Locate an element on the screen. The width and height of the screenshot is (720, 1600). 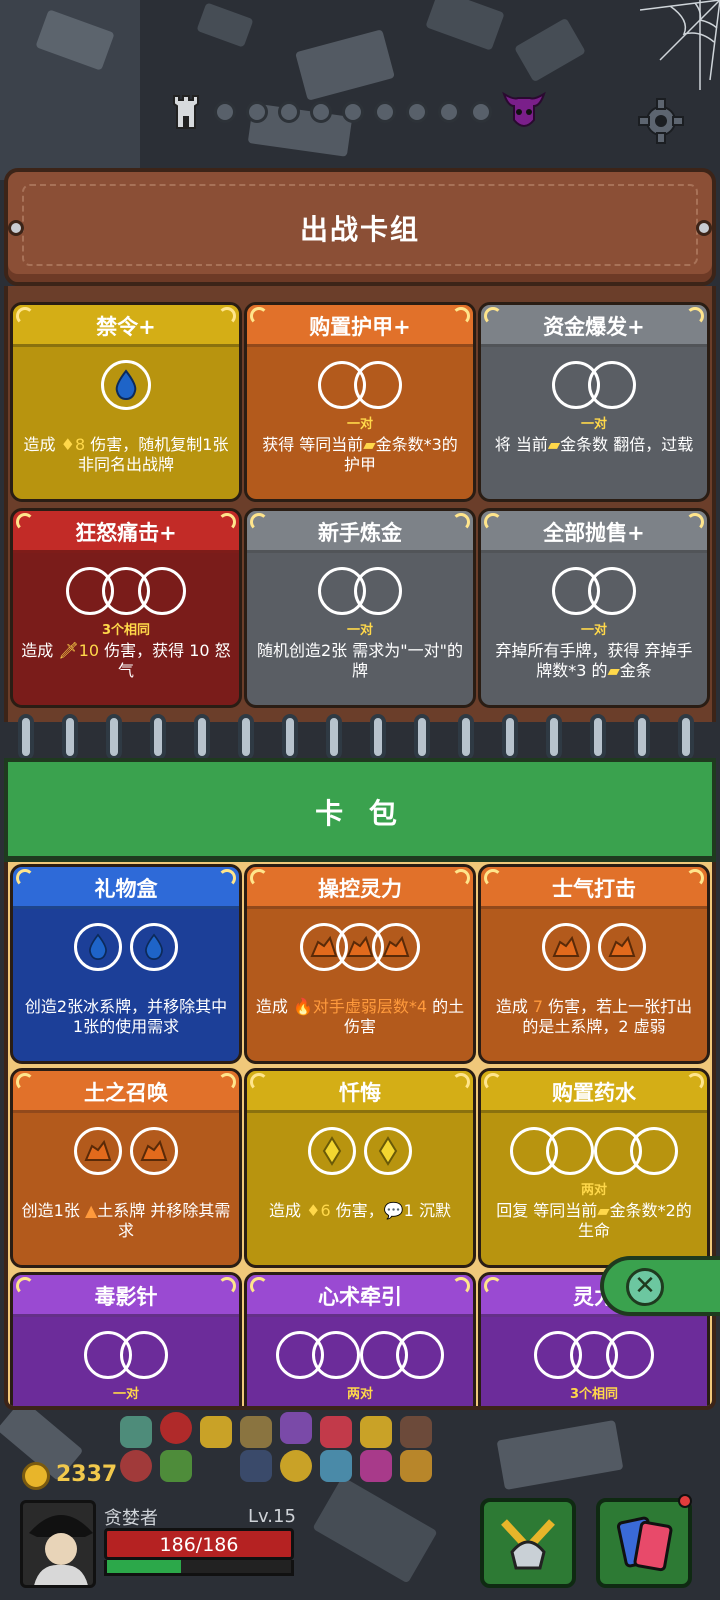
card-name: 购置药水 is located at coordinates (594, 1093).